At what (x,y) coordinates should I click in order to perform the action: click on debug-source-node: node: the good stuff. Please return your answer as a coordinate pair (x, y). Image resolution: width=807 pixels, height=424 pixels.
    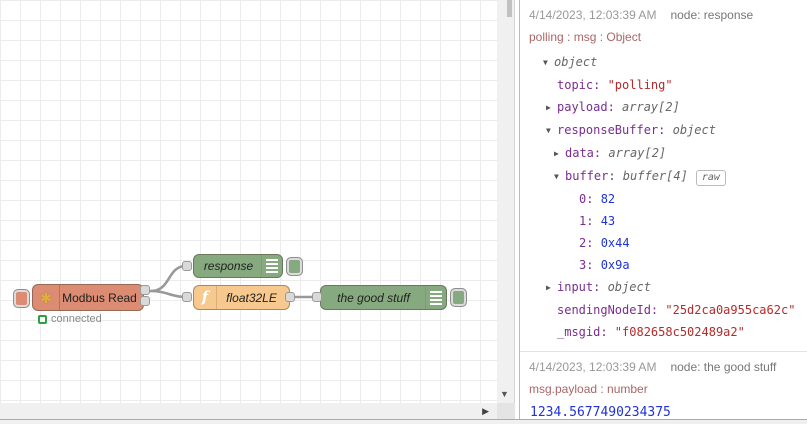
    Looking at the image, I should click on (723, 367).